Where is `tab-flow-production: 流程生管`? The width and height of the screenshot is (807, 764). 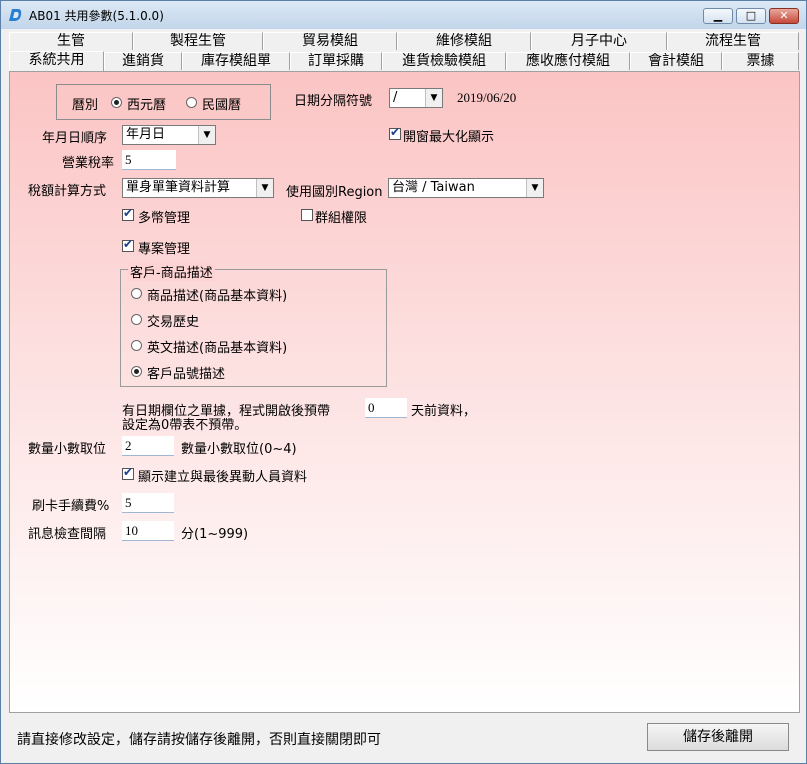 tab-flow-production: 流程生管 is located at coordinates (733, 41).